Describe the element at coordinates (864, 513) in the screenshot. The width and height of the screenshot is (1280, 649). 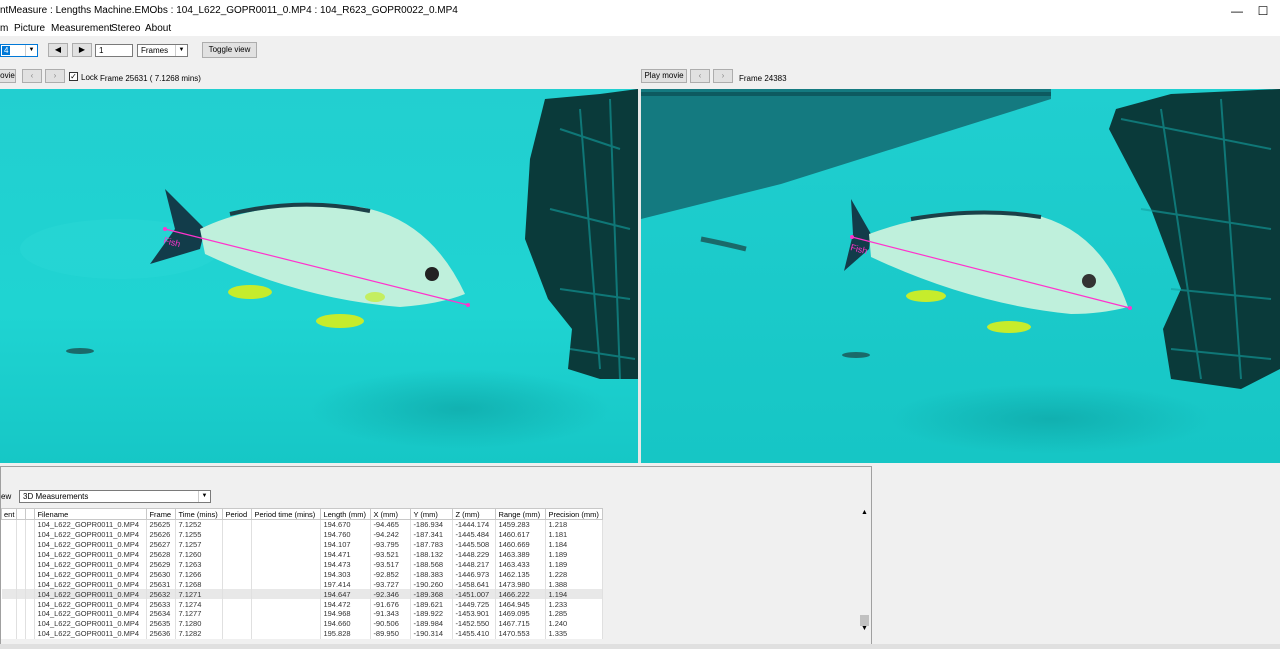
I see `scroll-up-arrow-icon: ▲` at that location.